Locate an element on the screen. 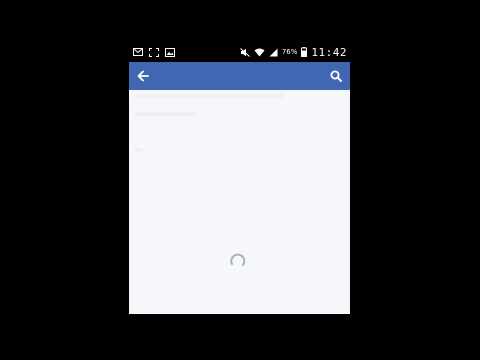 The height and width of the screenshot is (360, 480). signal-icon is located at coordinates (273, 52).